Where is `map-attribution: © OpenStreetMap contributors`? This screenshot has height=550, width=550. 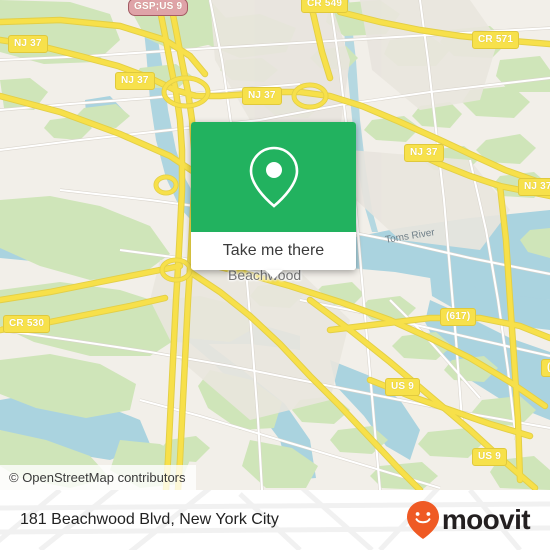 map-attribution: © OpenStreetMap contributors is located at coordinates (98, 477).